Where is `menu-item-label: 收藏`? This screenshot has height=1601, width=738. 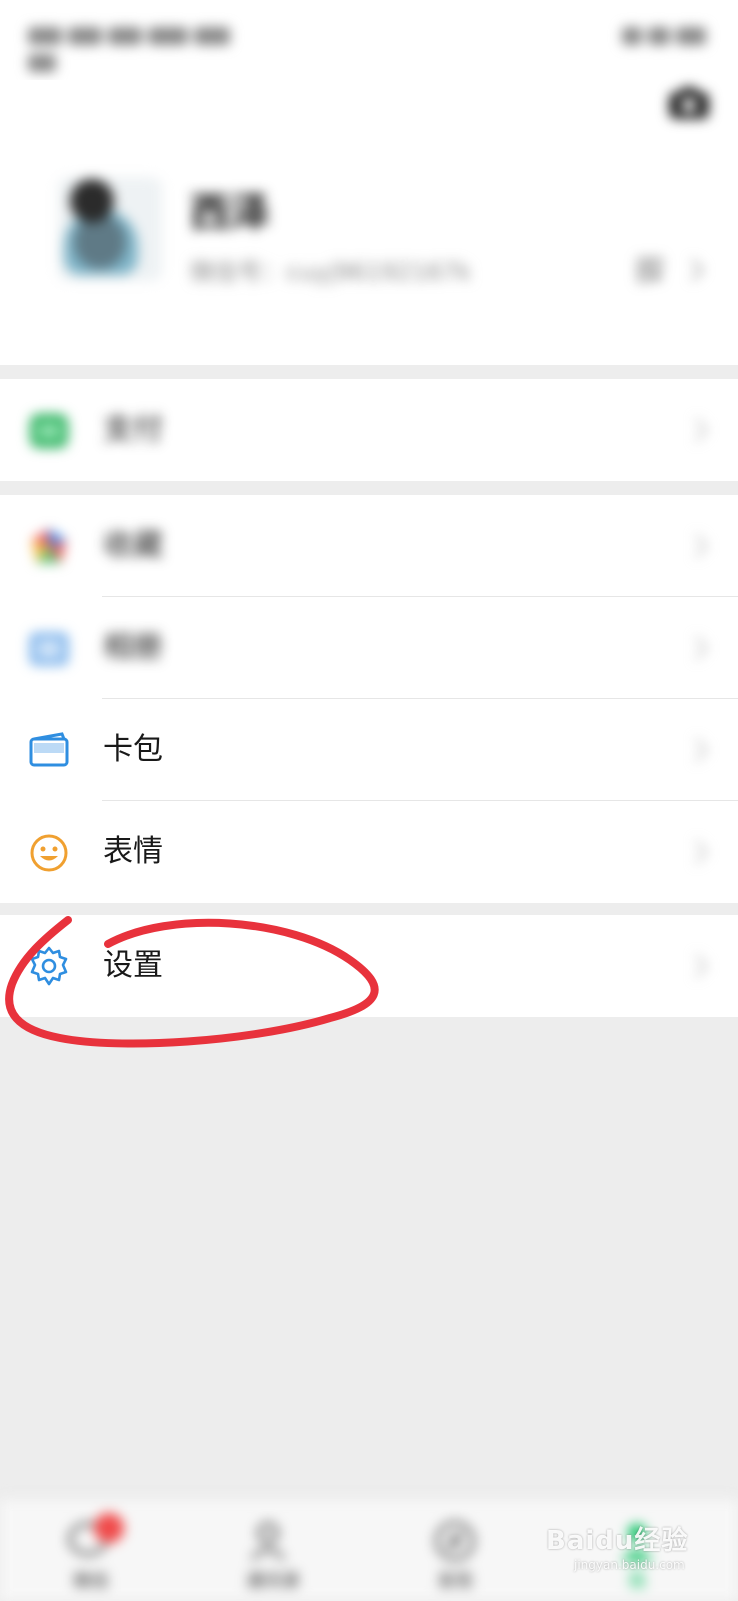
menu-item-label: 收藏 is located at coordinates (133, 545).